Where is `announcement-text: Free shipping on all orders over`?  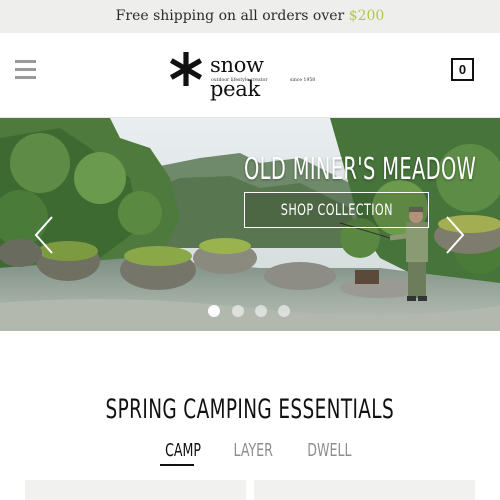
announcement-text: Free shipping on all orders over is located at coordinates (232, 16).